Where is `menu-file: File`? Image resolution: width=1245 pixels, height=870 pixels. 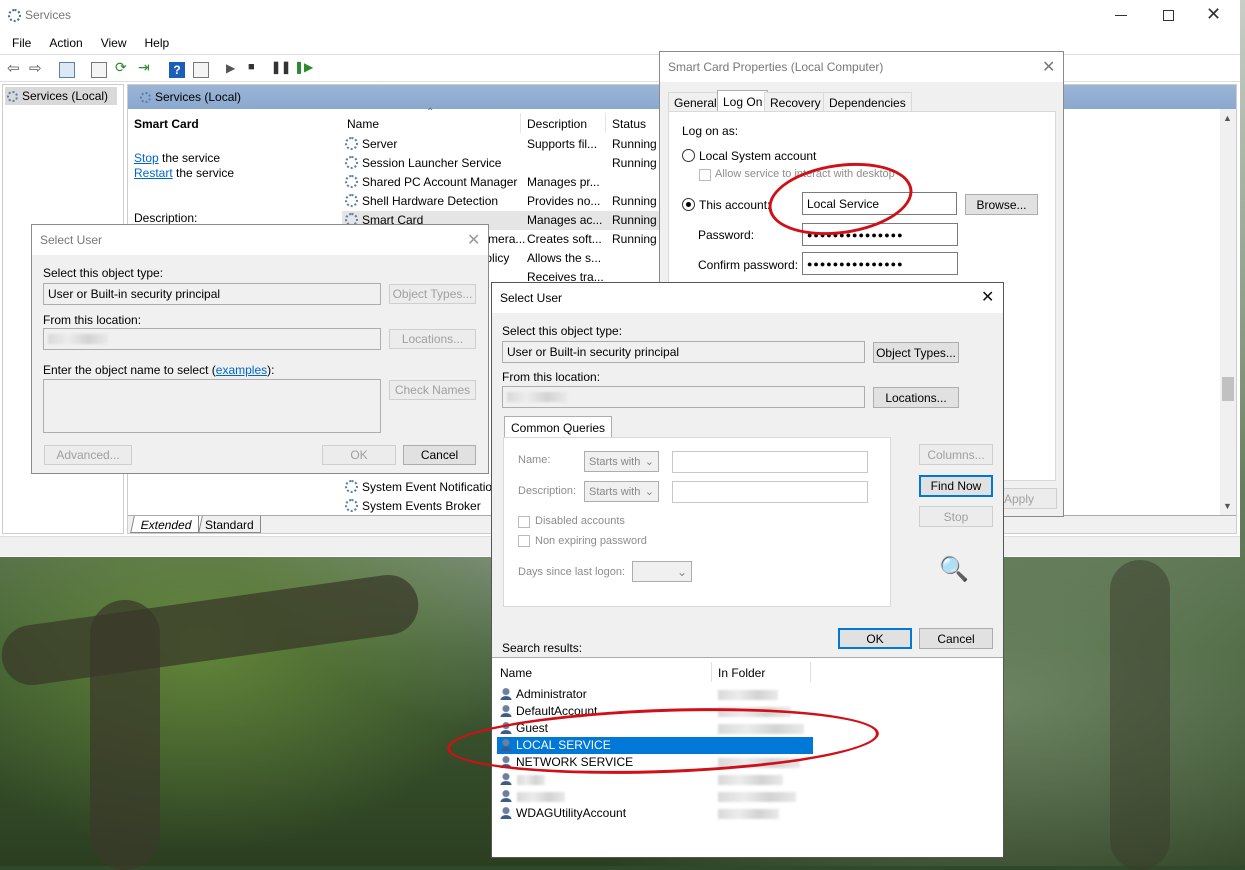
menu-file: File is located at coordinates (21, 43).